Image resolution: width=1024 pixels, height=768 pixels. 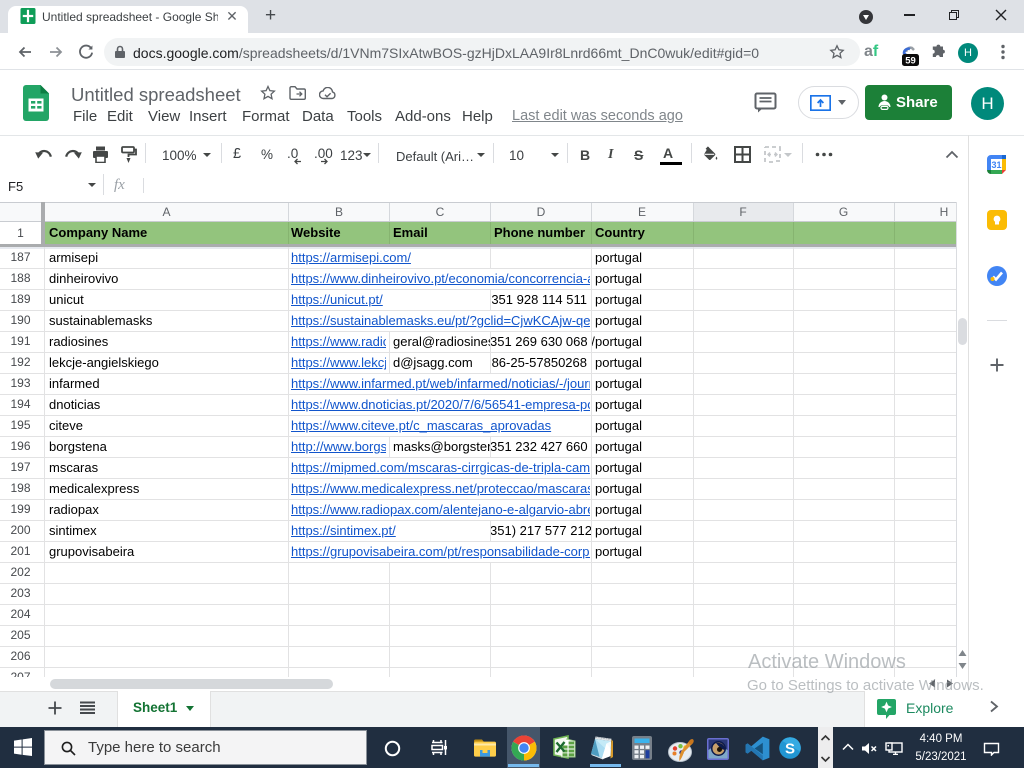 What do you see at coordinates (790, 748) in the screenshot?
I see `svg-text: S` at bounding box center [790, 748].